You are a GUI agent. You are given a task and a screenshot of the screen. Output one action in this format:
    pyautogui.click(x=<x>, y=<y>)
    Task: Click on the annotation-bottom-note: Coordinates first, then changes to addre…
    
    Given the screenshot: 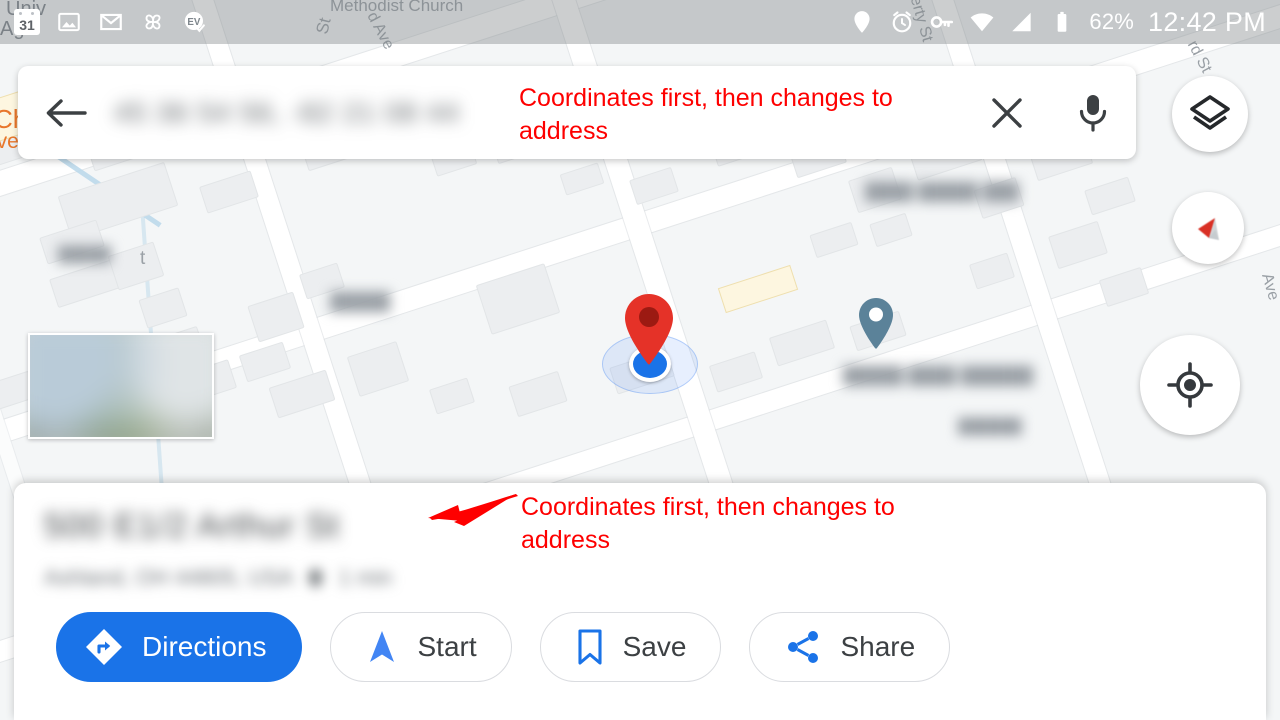 What is the action you would take?
    pyautogui.click(x=708, y=523)
    